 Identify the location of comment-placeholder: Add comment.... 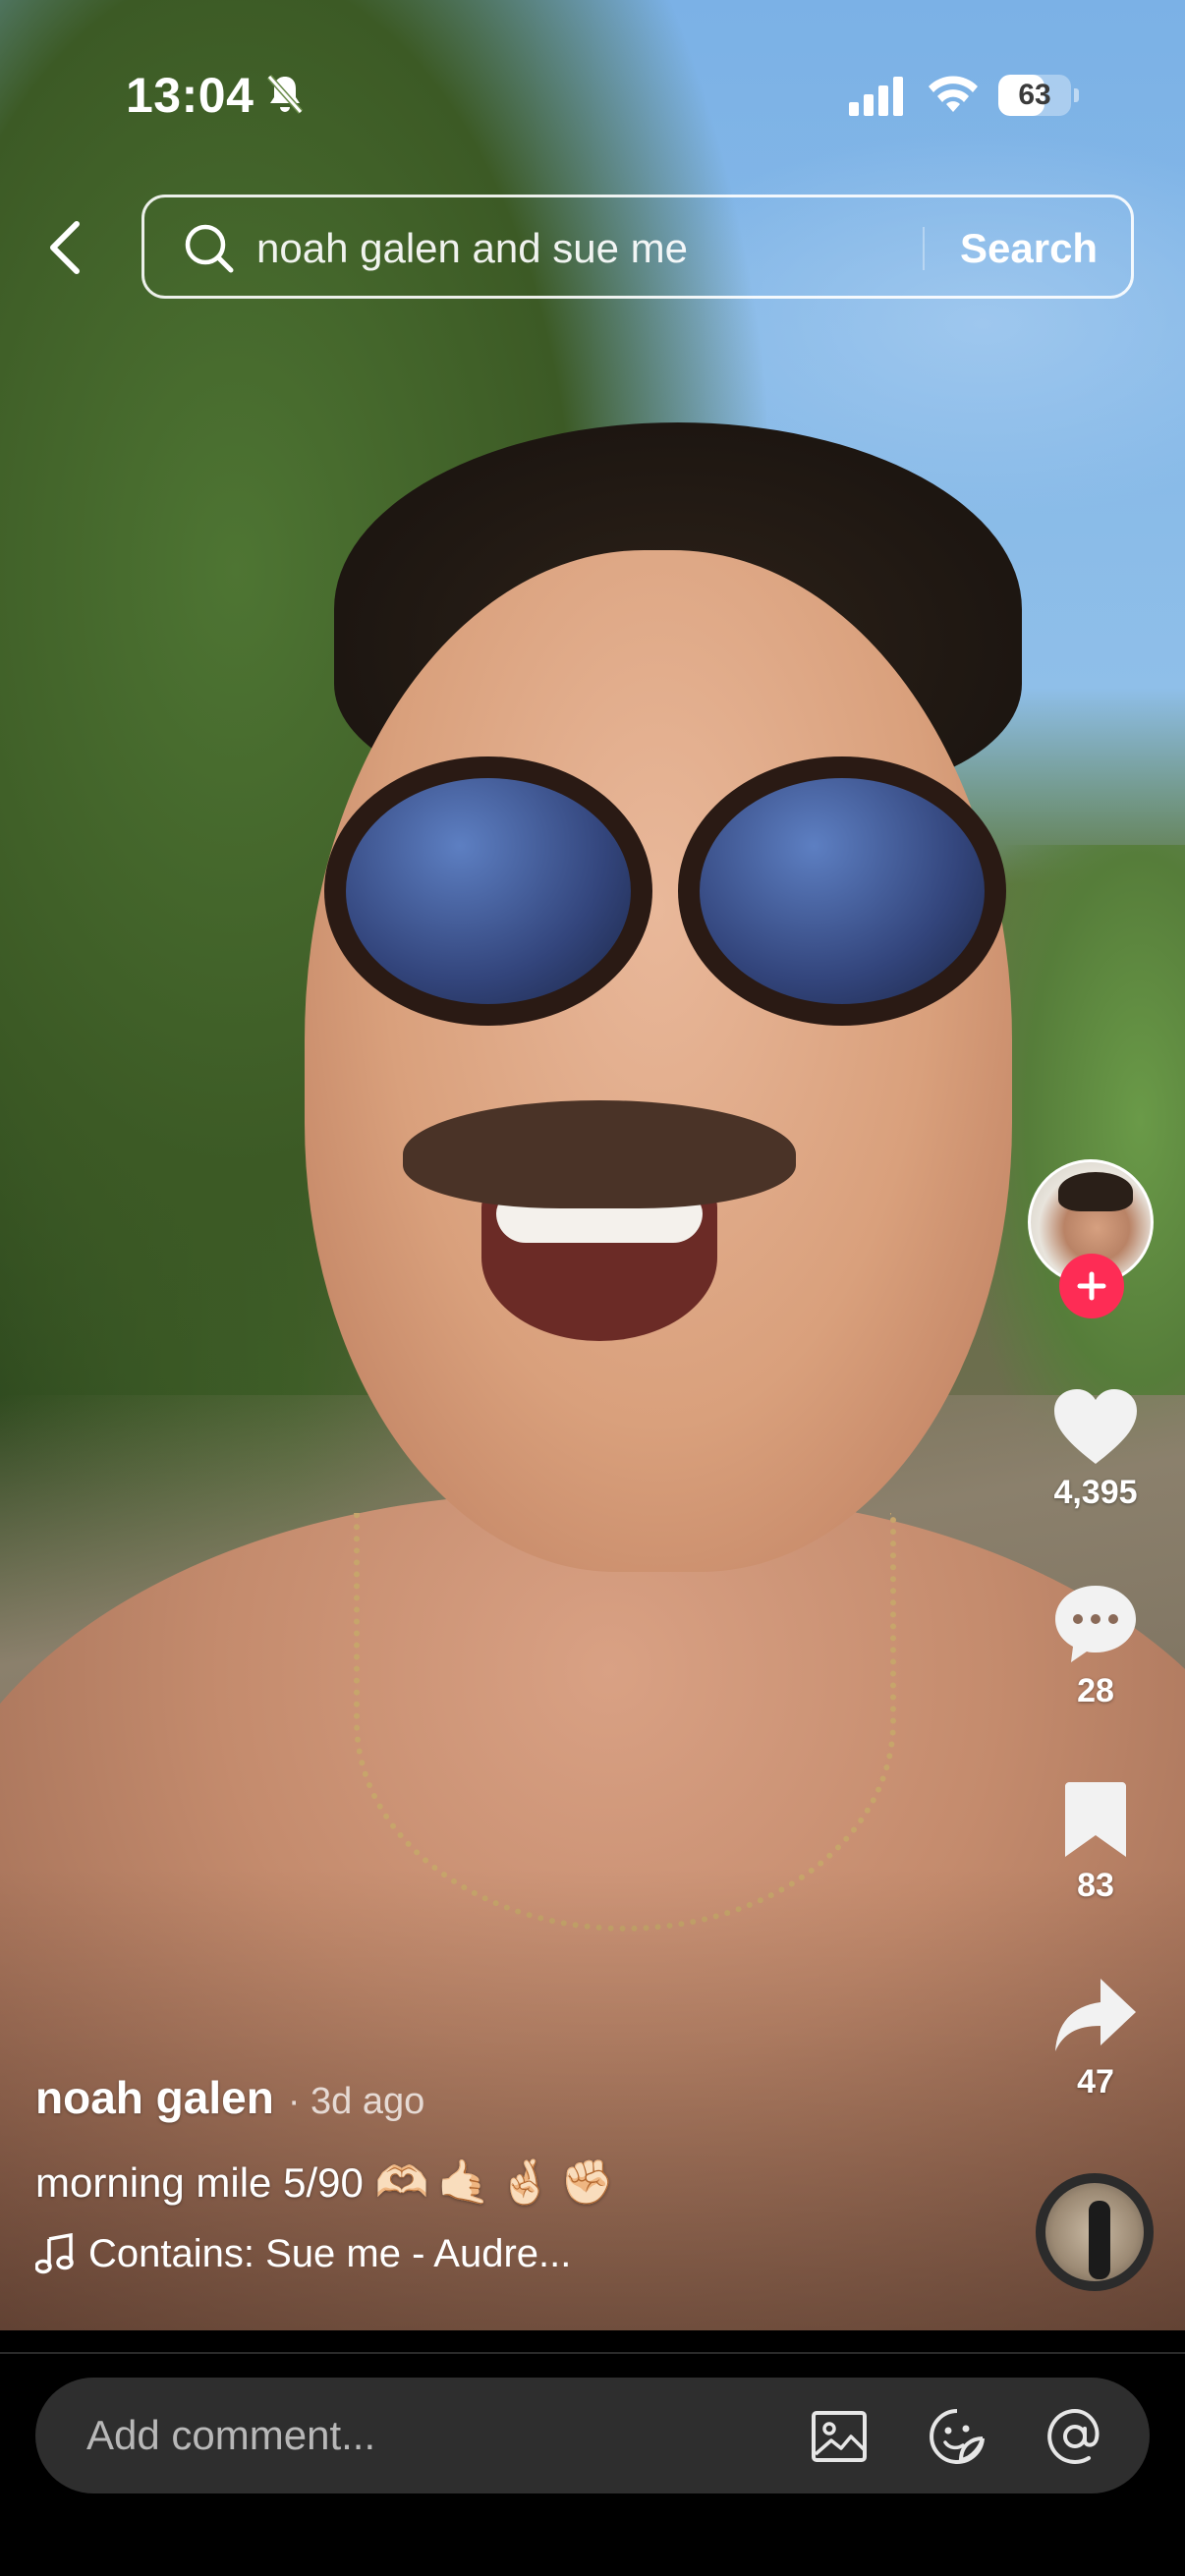
(231, 2435).